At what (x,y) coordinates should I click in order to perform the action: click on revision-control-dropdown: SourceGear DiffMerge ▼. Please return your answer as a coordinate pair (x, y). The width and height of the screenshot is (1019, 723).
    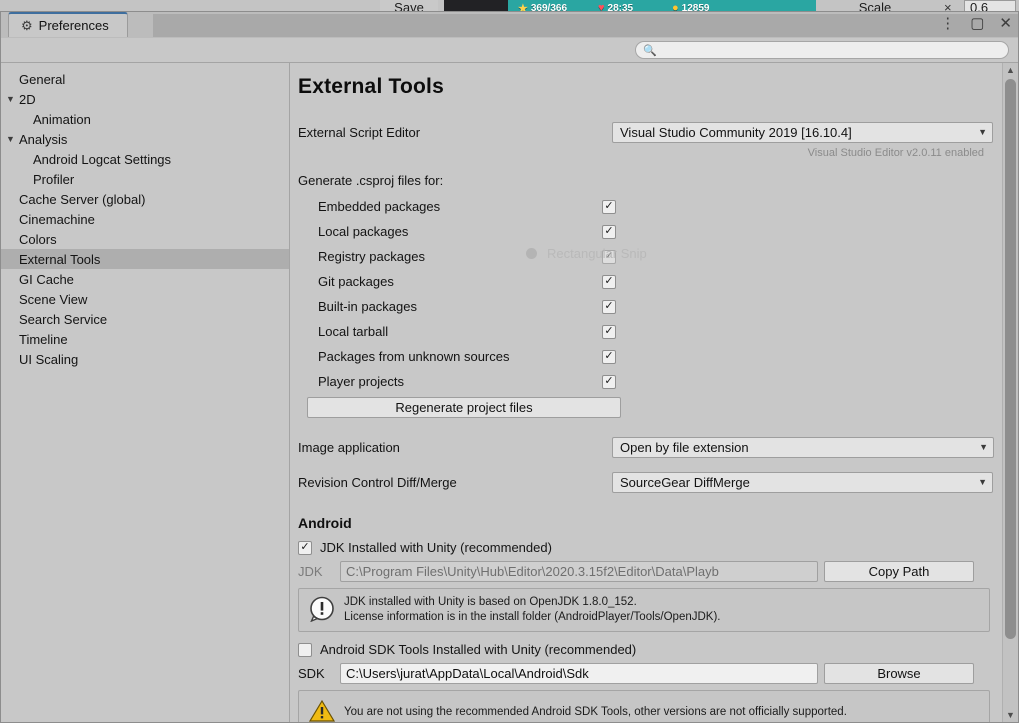
    Looking at the image, I should click on (802, 482).